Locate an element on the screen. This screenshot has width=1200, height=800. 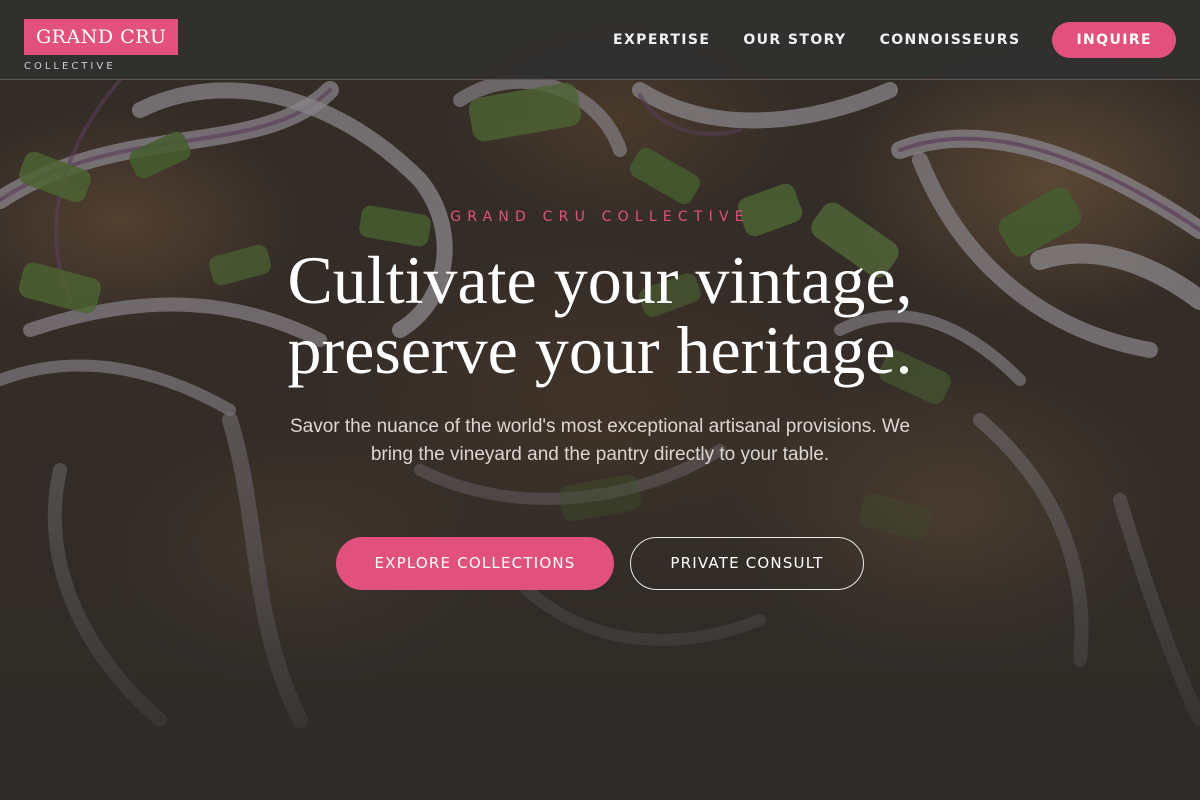
private-consult-button: PRIVATE CONSULT is located at coordinates (747, 563).